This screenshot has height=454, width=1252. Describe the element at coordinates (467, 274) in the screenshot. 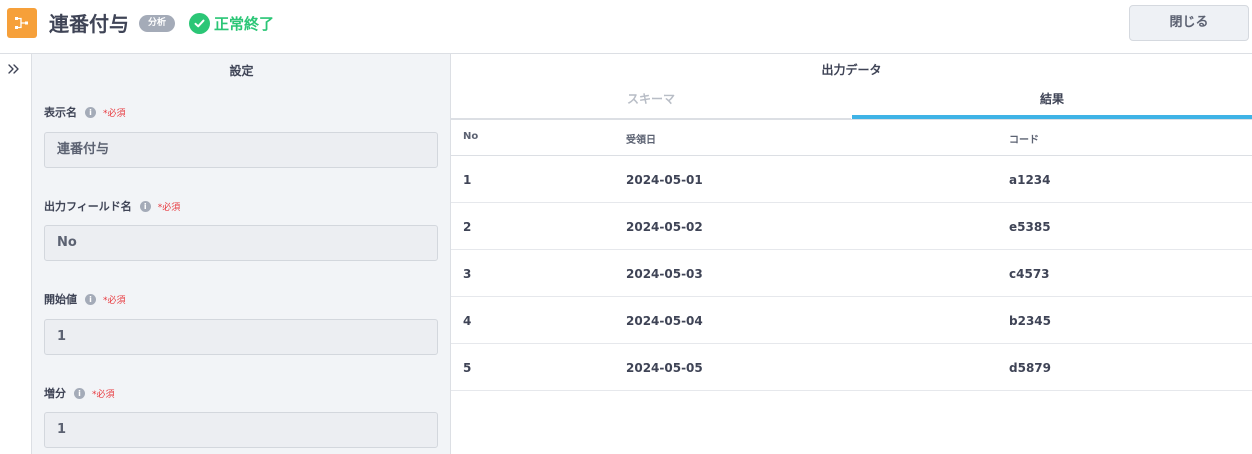

I see `cell-no: 3` at that location.